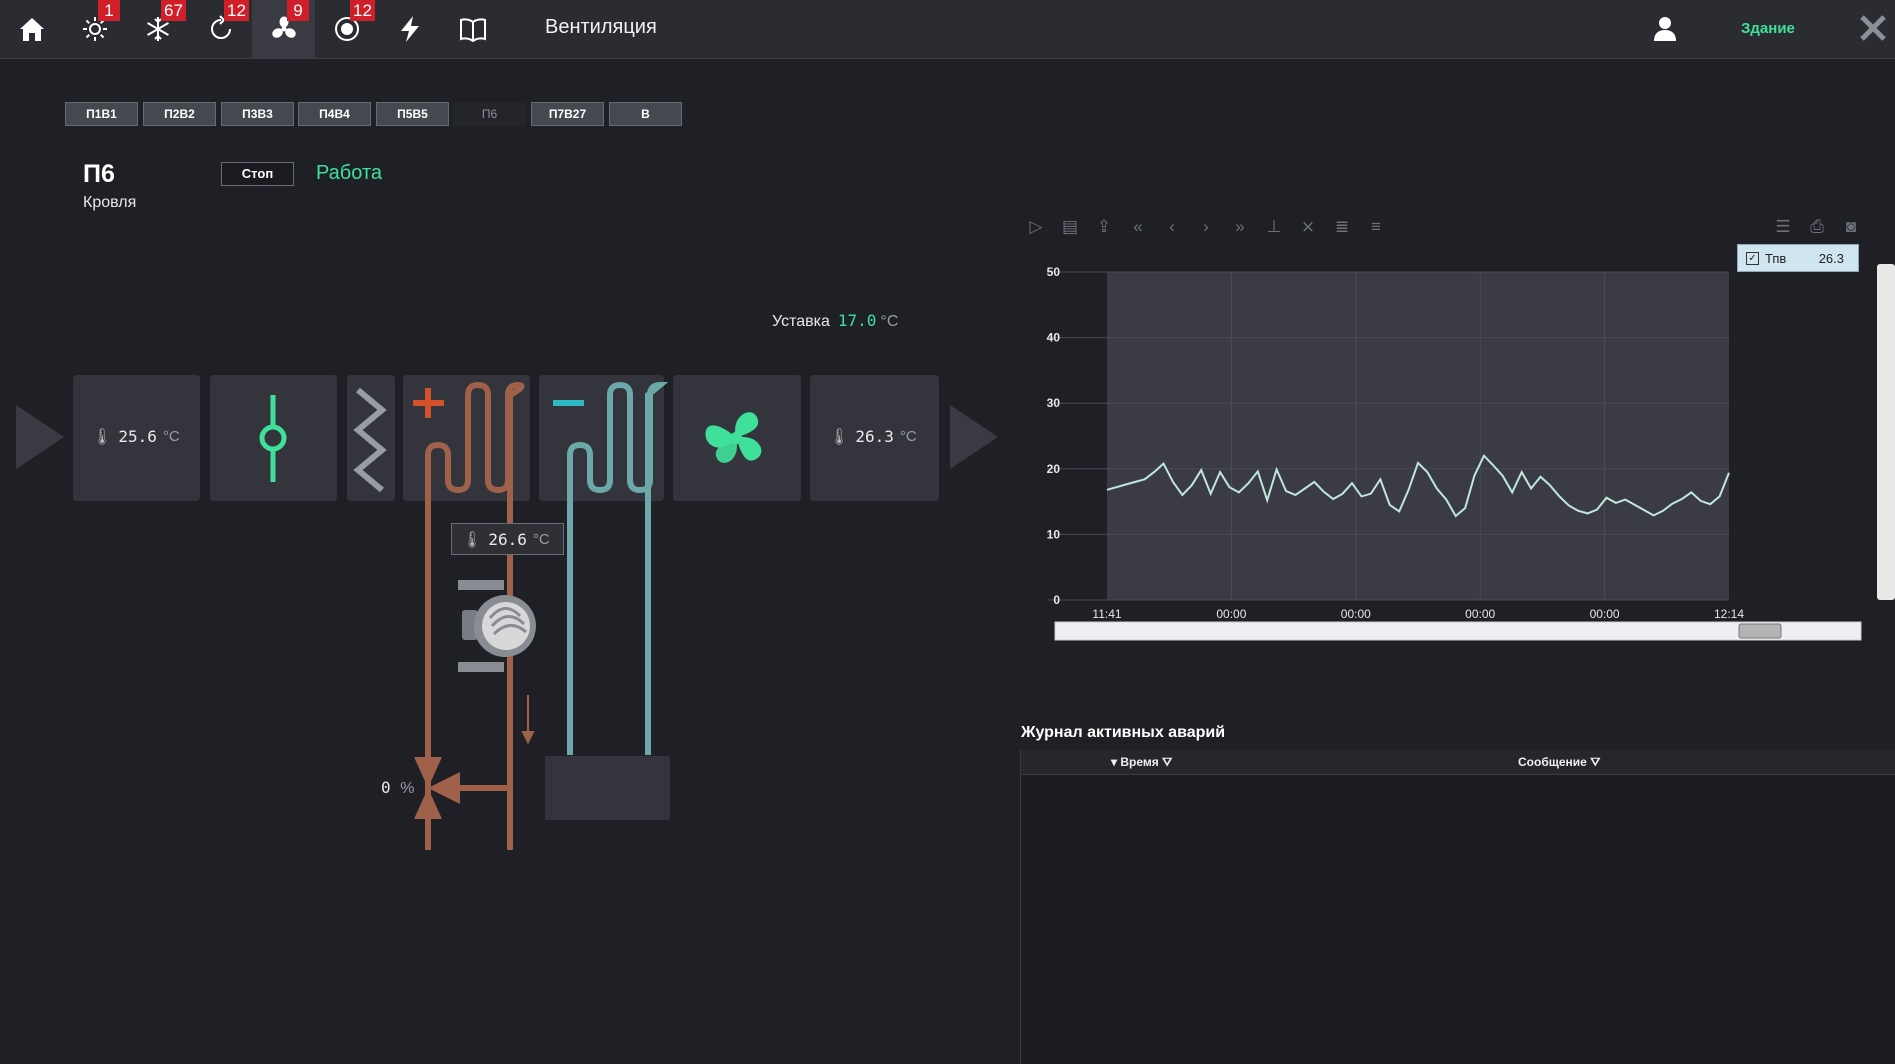 The image size is (1895, 1064). What do you see at coordinates (1418, 436) in the screenshot?
I see `plot-background` at bounding box center [1418, 436].